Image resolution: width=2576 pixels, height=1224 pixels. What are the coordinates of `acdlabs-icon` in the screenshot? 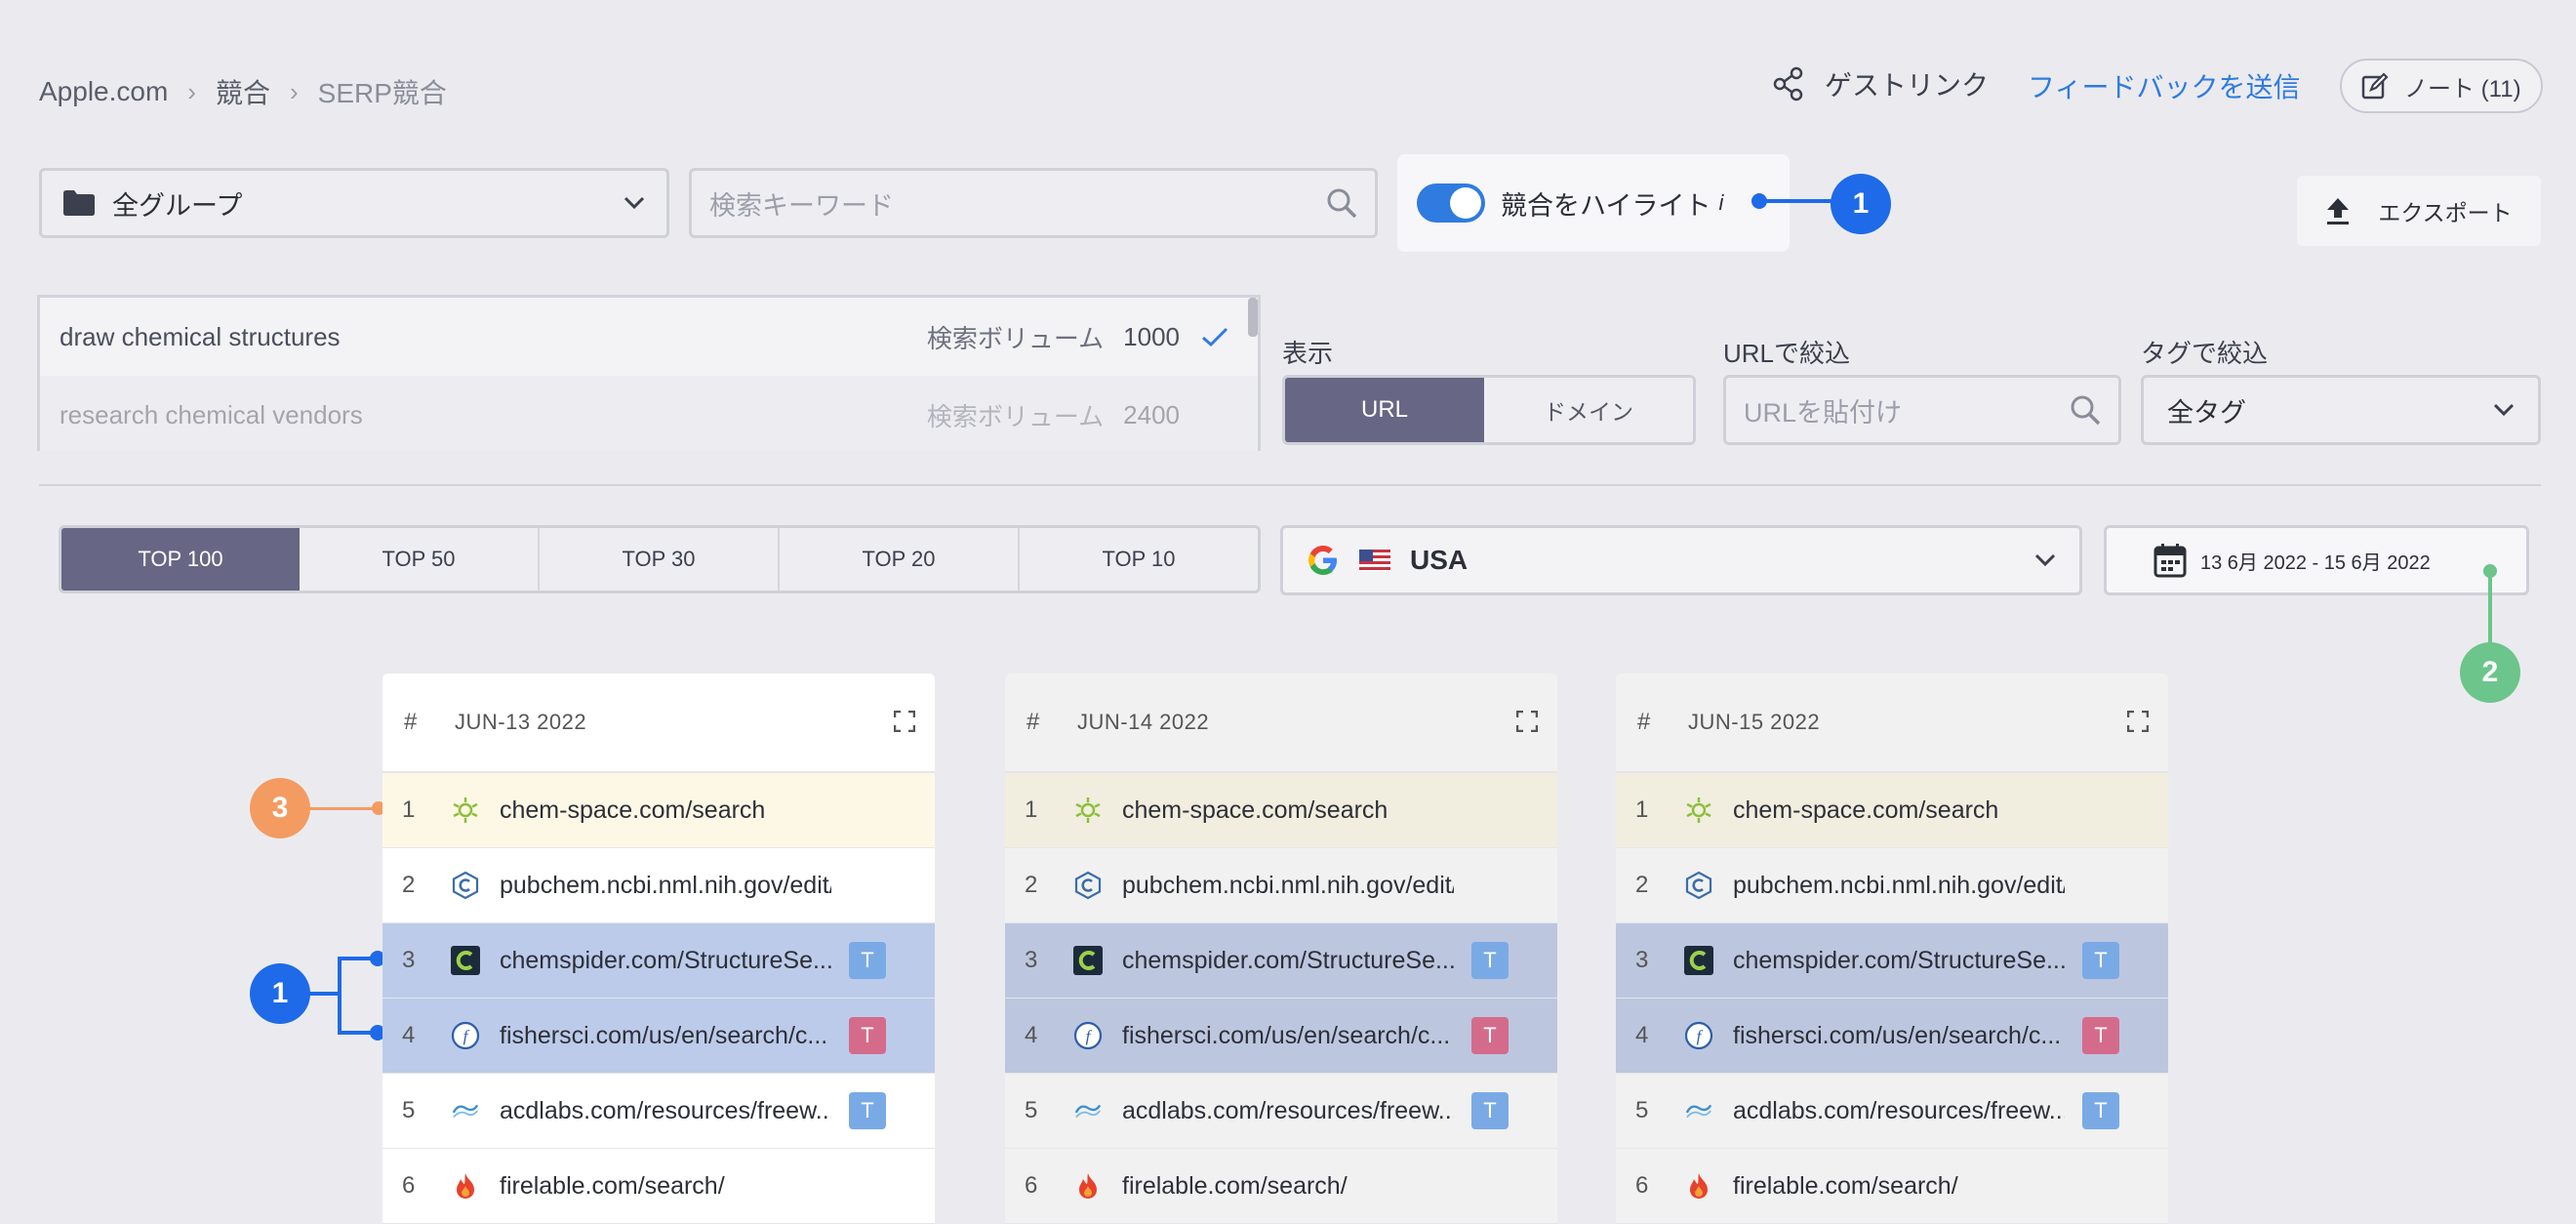 It's located at (1698, 1110).